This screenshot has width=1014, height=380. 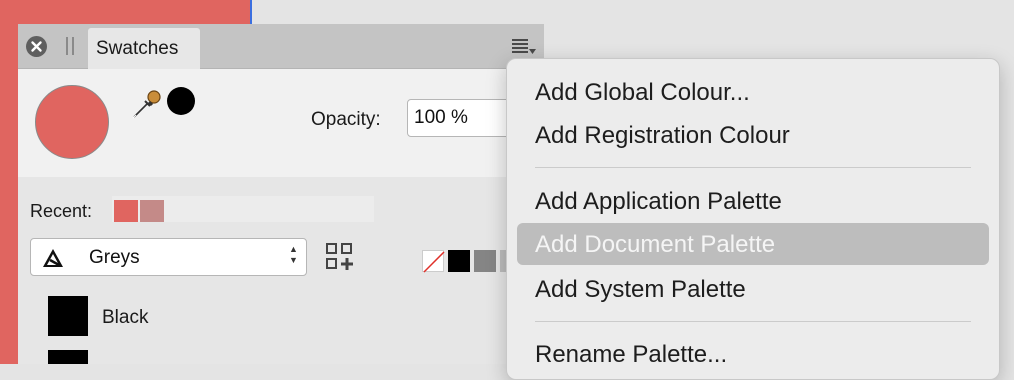 I want to click on drag-handle-icon, so click(x=70, y=46).